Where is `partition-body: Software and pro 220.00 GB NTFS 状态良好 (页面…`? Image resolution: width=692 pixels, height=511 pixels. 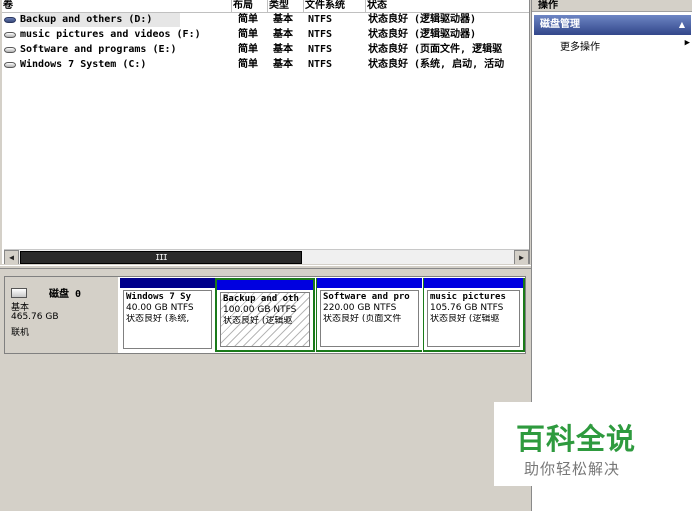 partition-body: Software and pro 220.00 GB NTFS 状态良好 (页面… is located at coordinates (369, 318).